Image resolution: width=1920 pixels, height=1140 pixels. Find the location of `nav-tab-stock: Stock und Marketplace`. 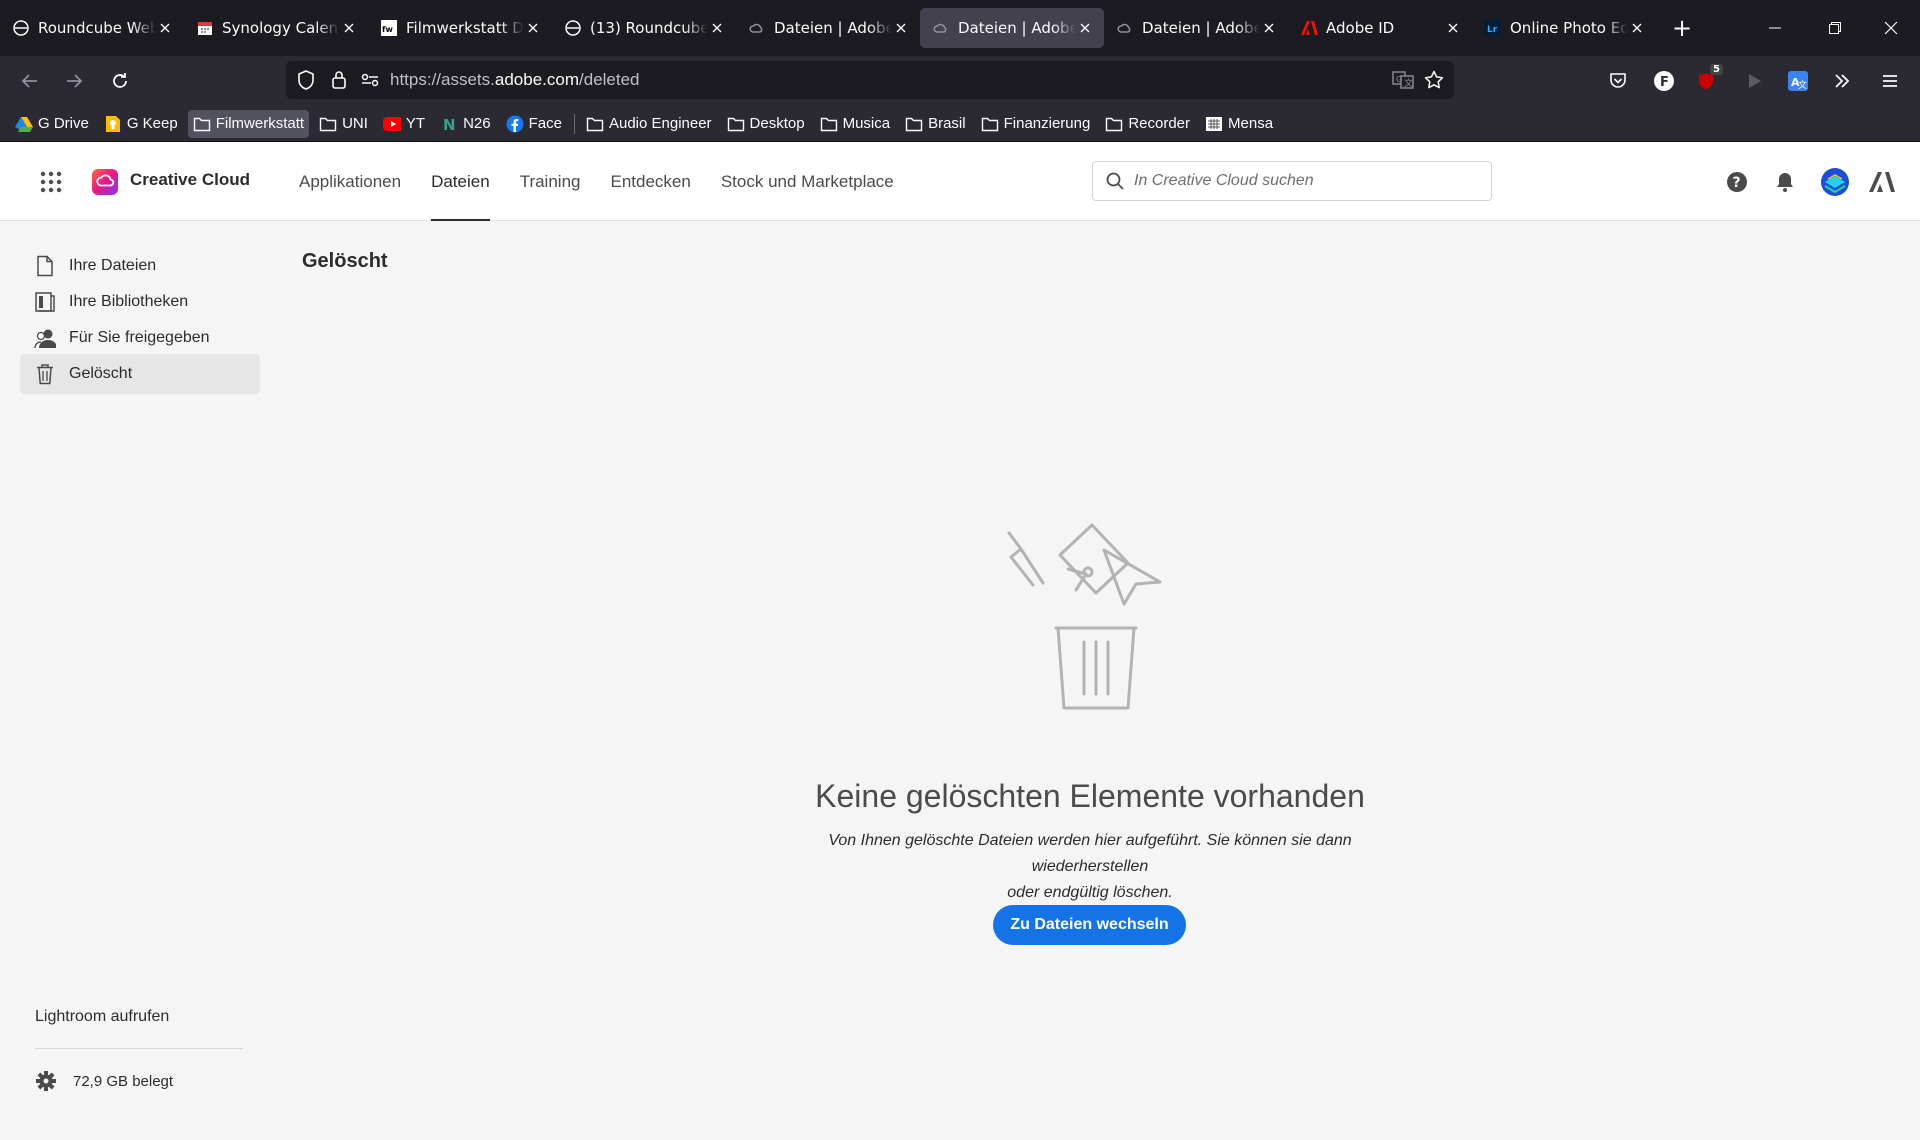

nav-tab-stock: Stock und Marketplace is located at coordinates (807, 181).